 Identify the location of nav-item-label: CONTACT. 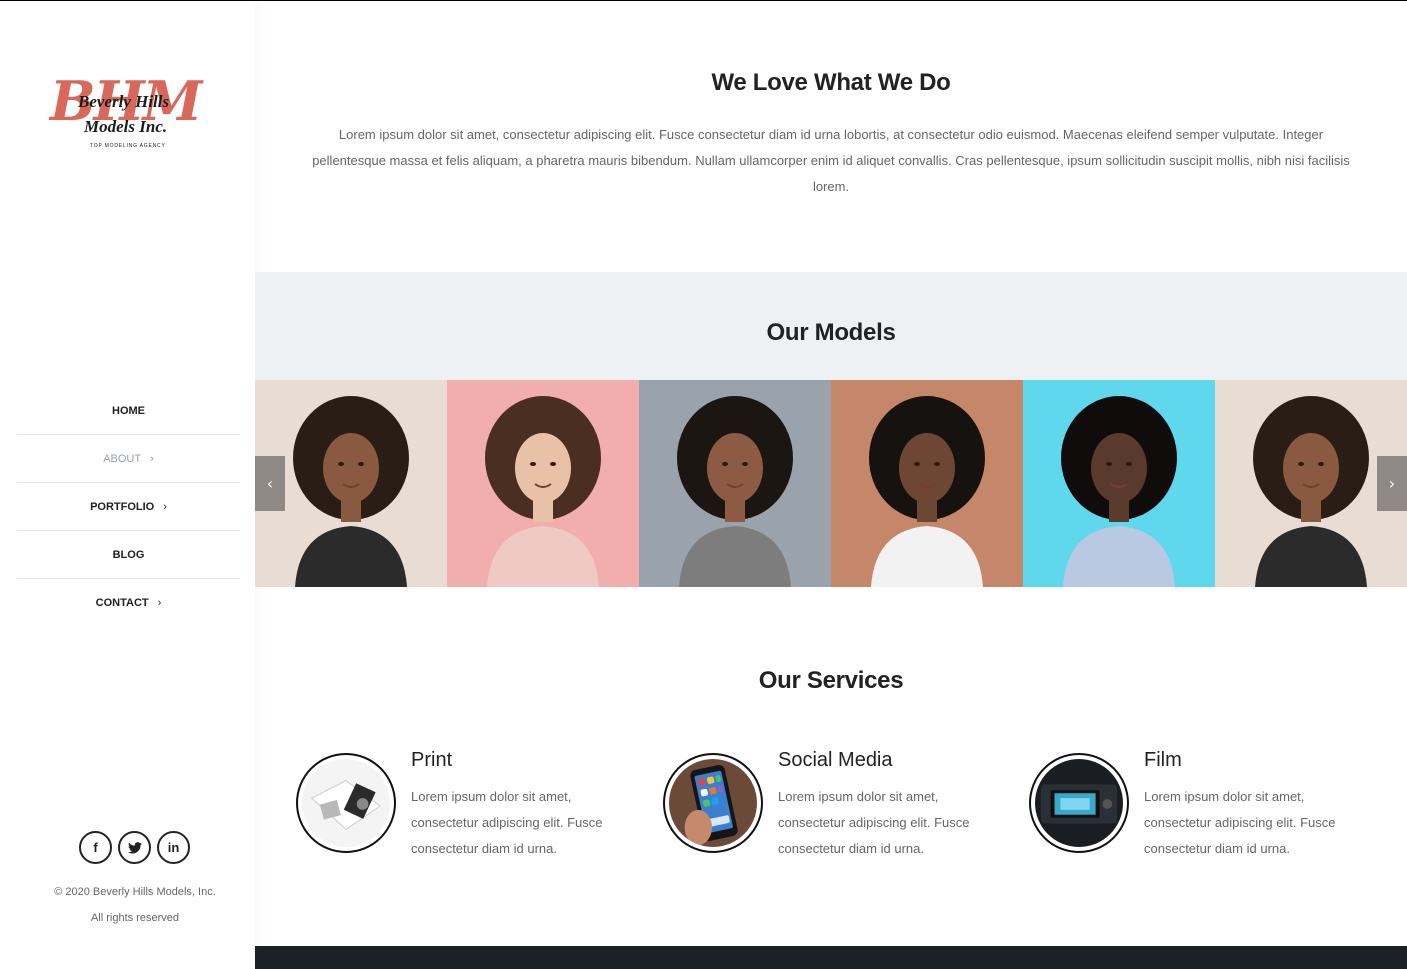
(122, 603).